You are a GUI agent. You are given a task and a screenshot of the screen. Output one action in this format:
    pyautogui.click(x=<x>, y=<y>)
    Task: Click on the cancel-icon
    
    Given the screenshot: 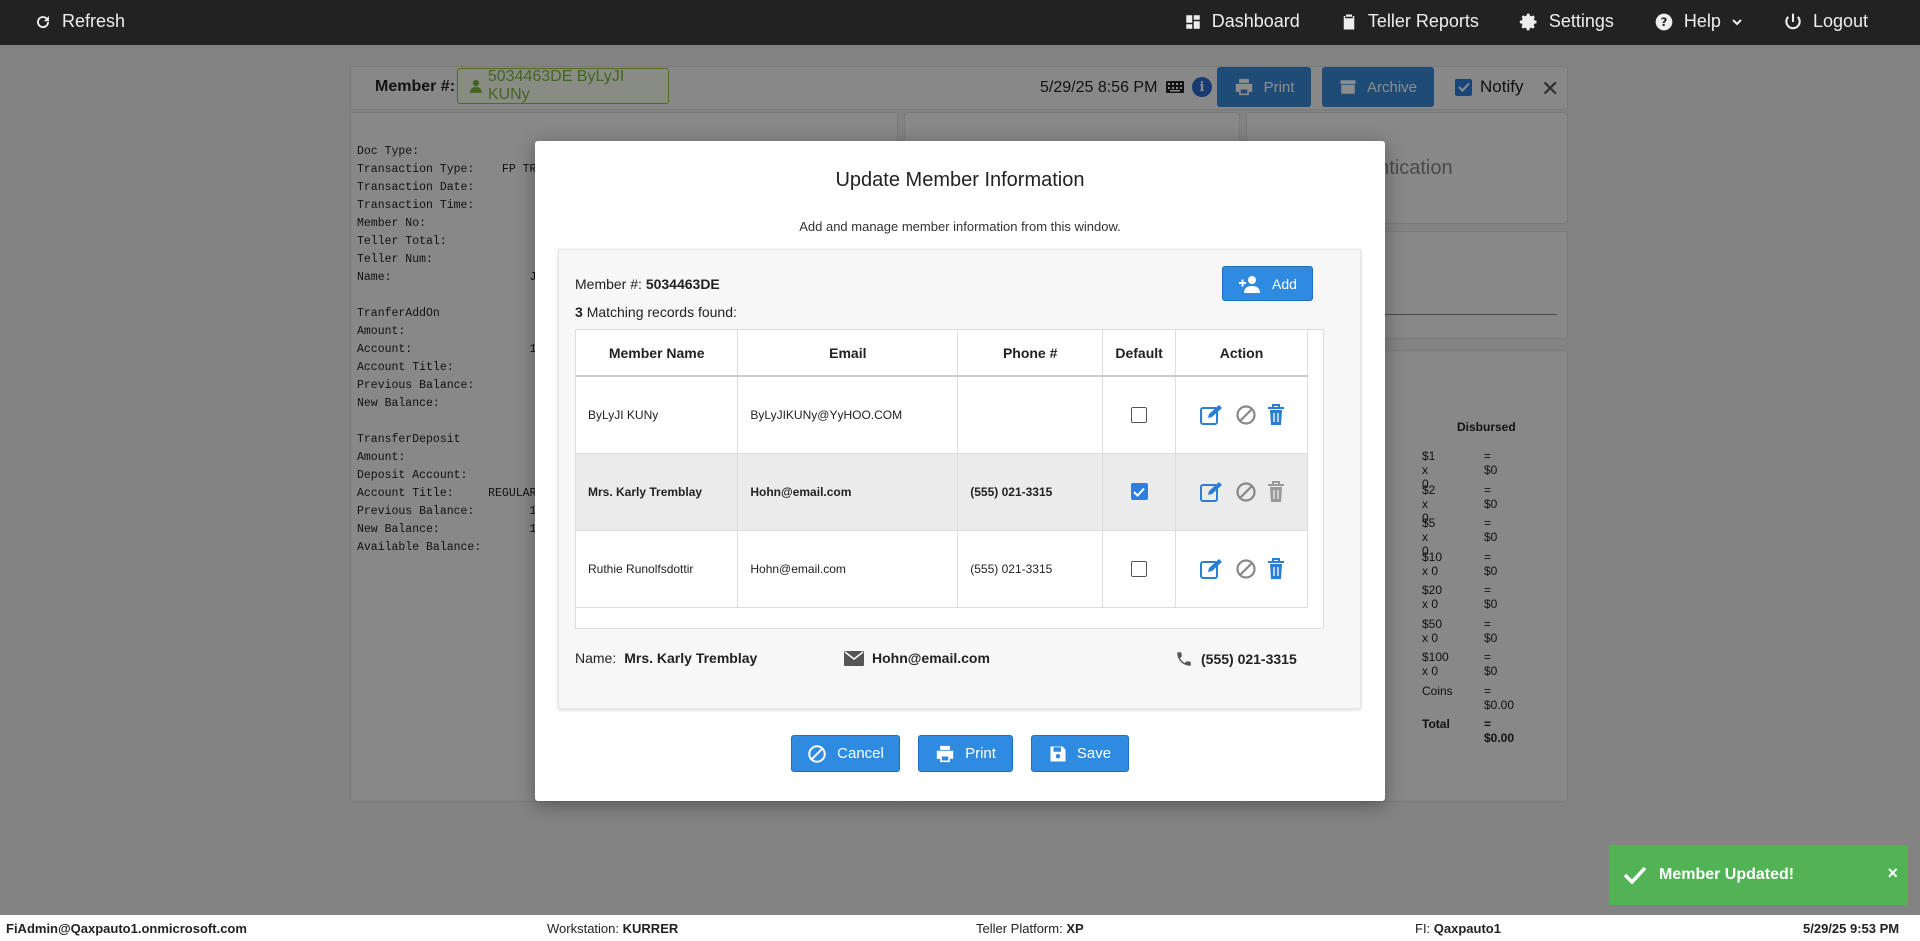 What is the action you would take?
    pyautogui.click(x=817, y=753)
    